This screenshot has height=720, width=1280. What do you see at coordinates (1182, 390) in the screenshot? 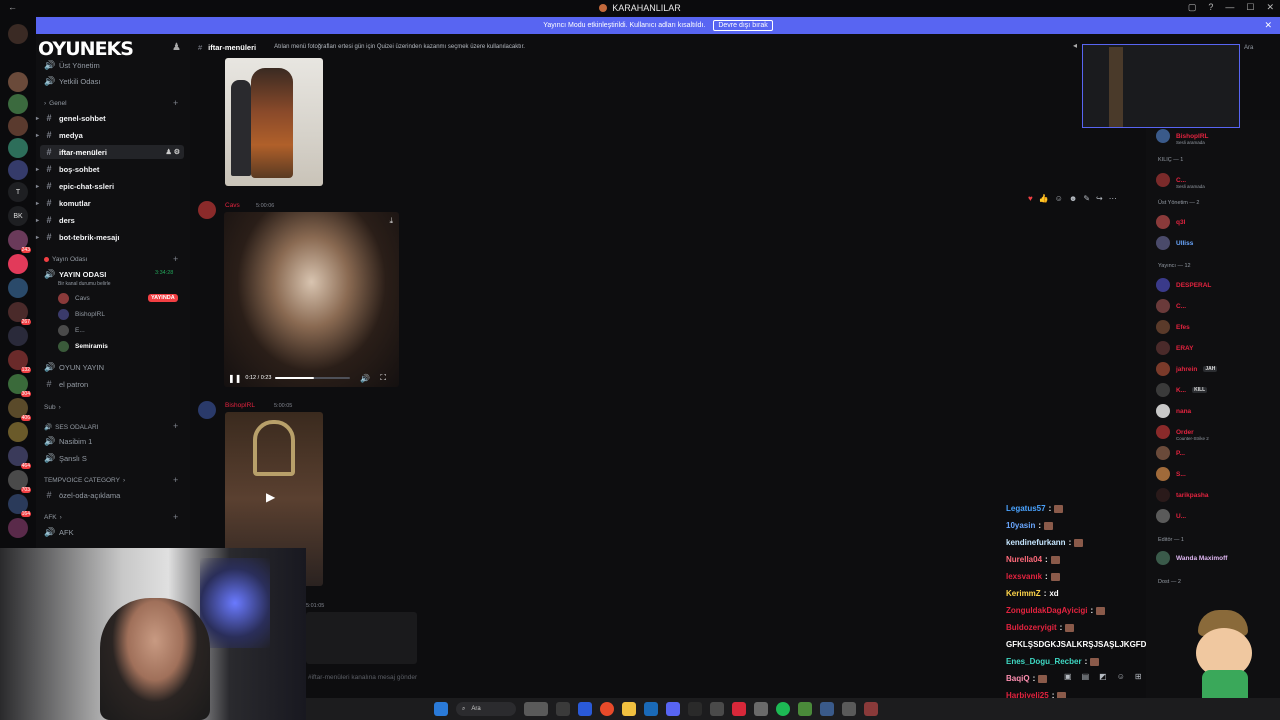
I see `member-item: K... KILL` at bounding box center [1182, 390].